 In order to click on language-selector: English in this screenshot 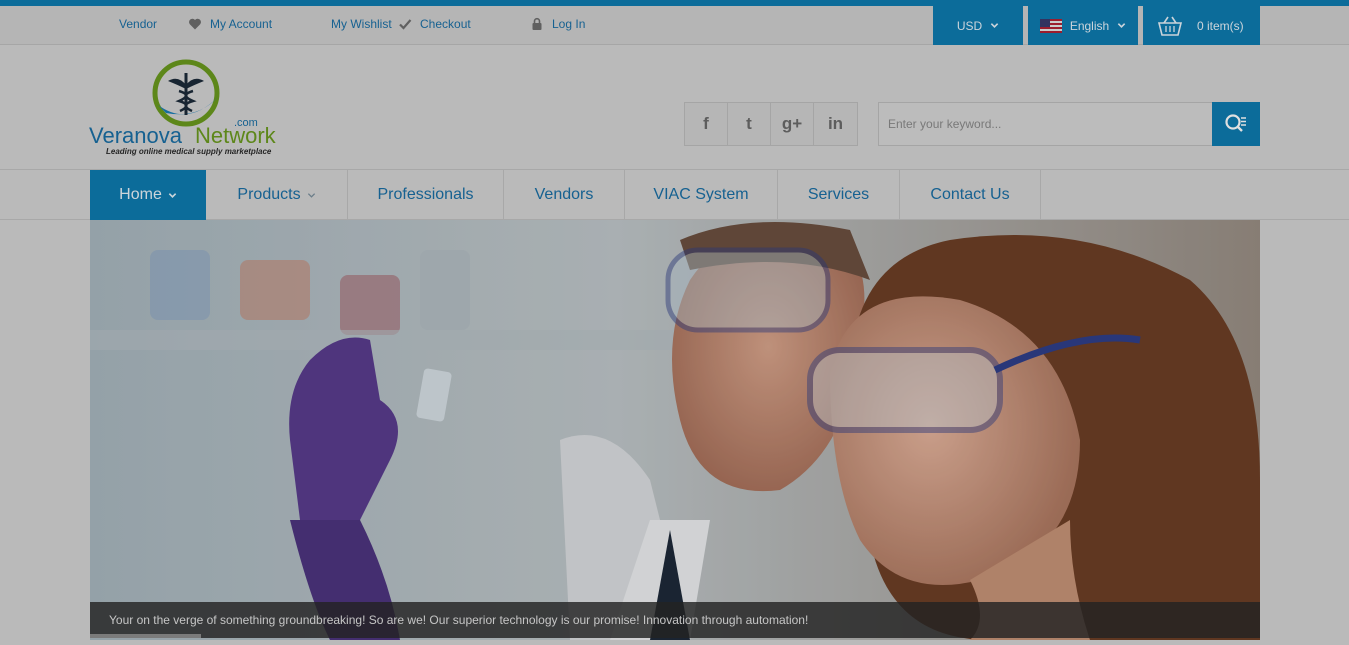, I will do `click(1083, 25)`.